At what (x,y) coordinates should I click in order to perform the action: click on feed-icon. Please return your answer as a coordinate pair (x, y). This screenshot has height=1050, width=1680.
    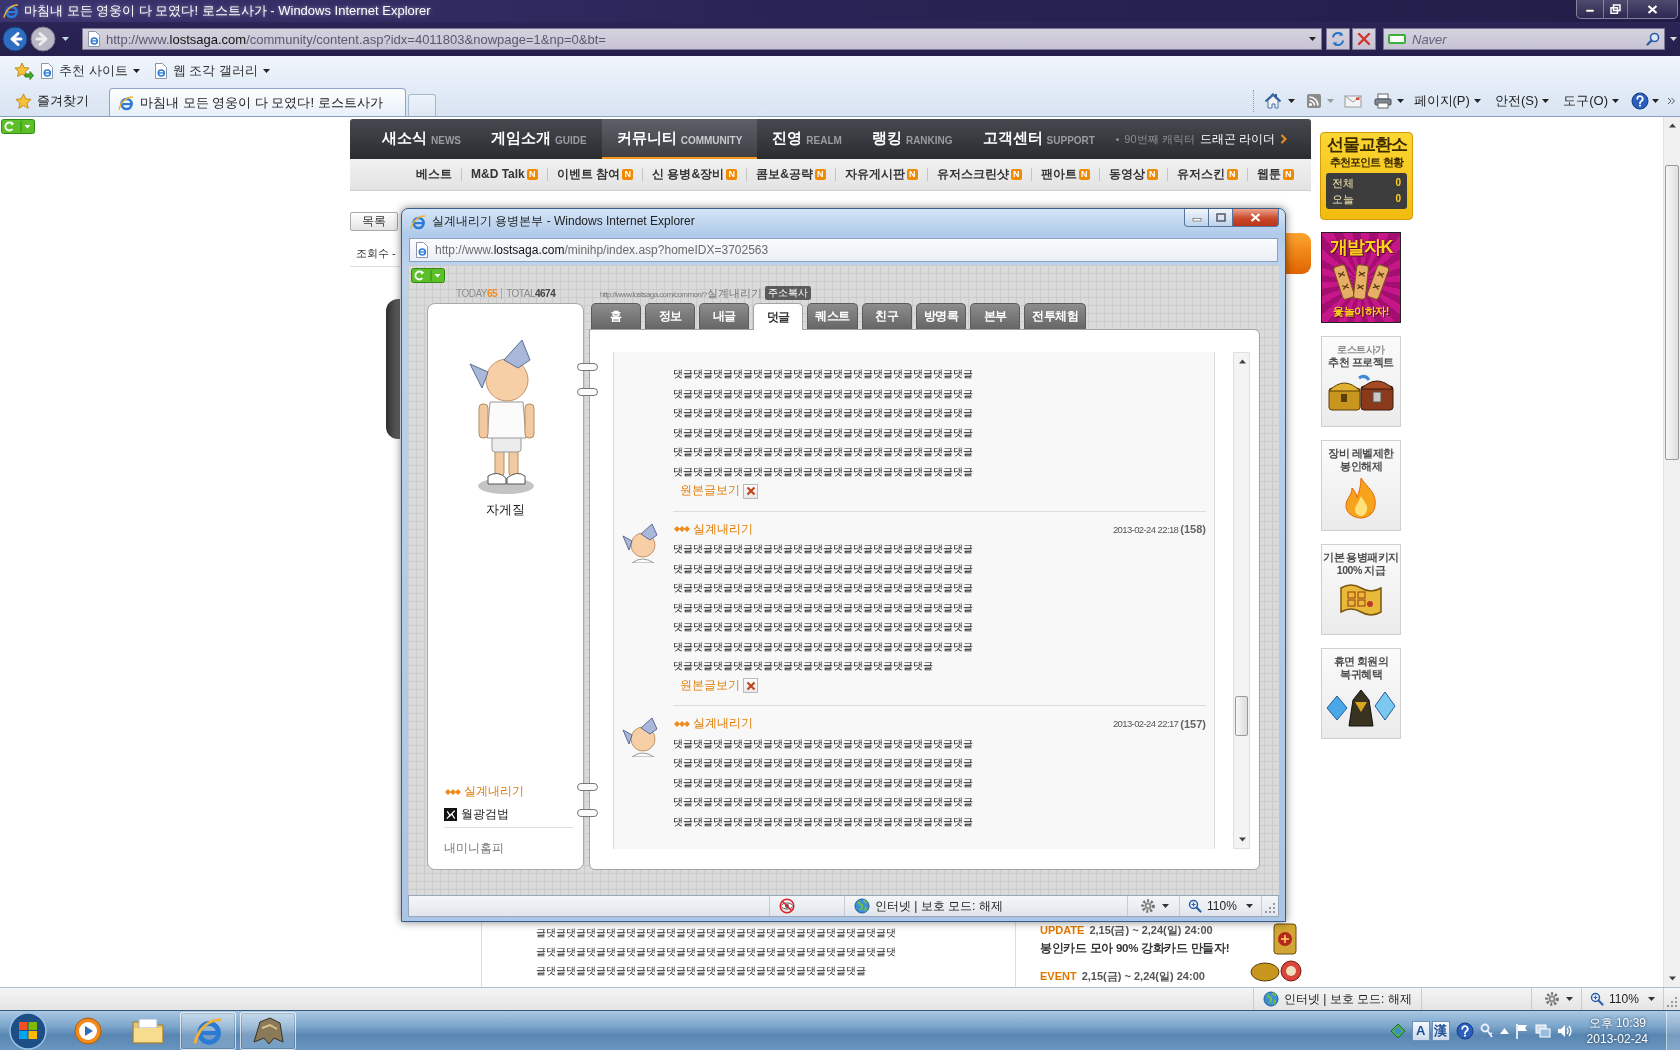
    Looking at the image, I should click on (1313, 101).